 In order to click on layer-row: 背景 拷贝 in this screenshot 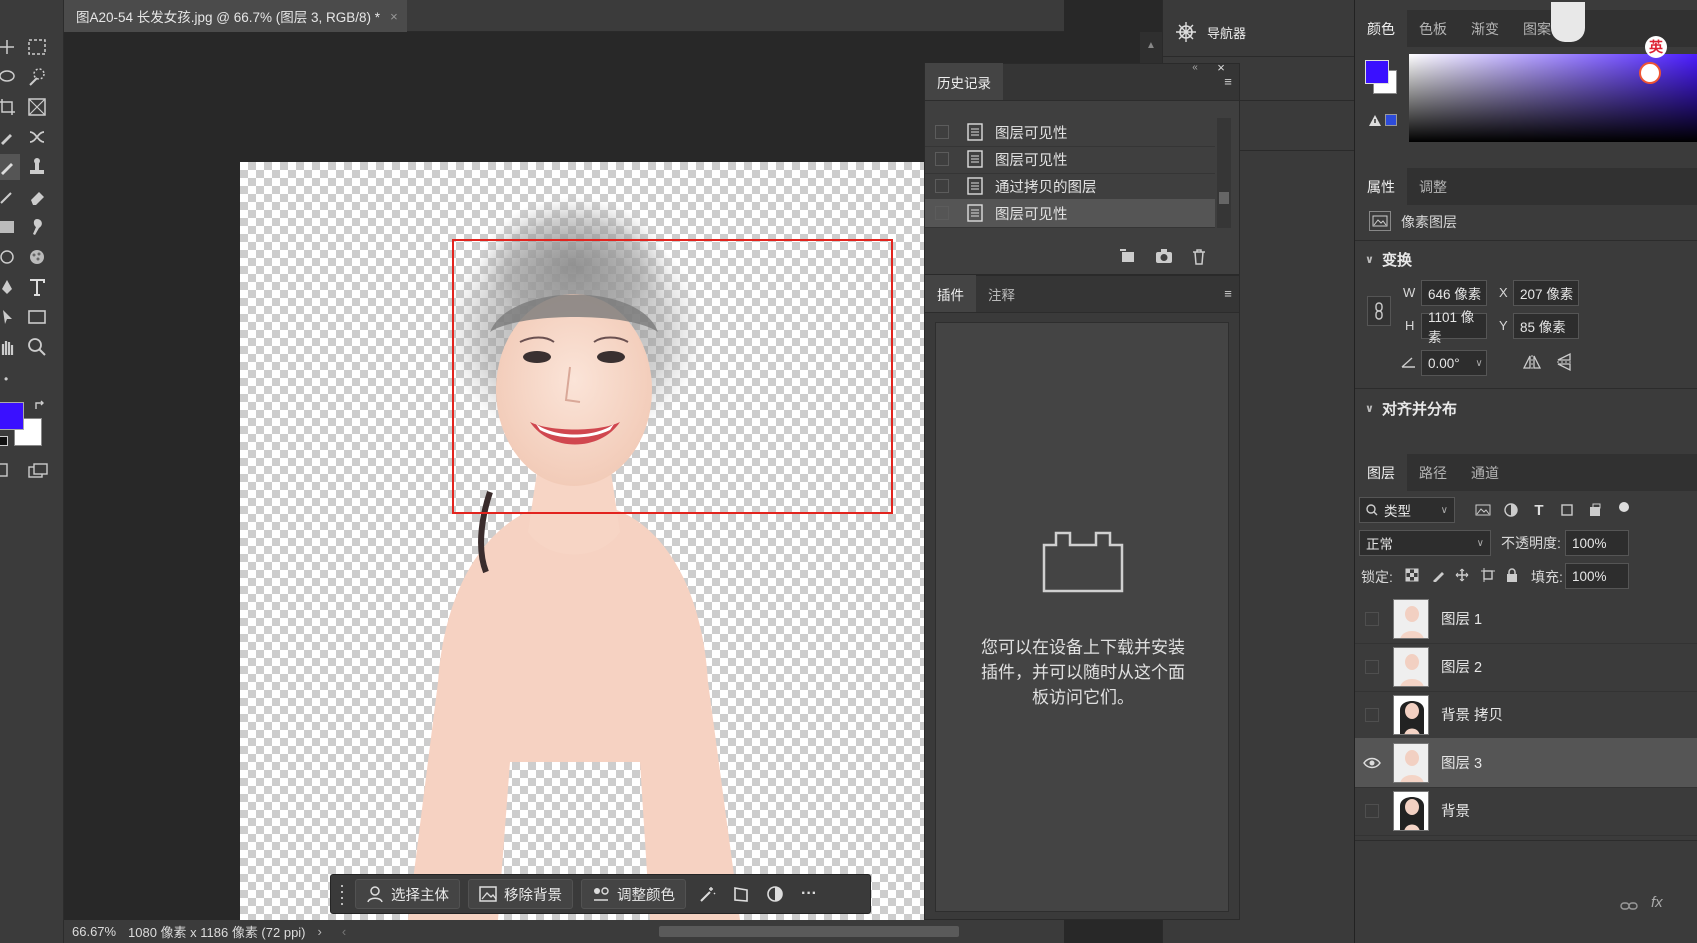, I will do `click(1526, 715)`.